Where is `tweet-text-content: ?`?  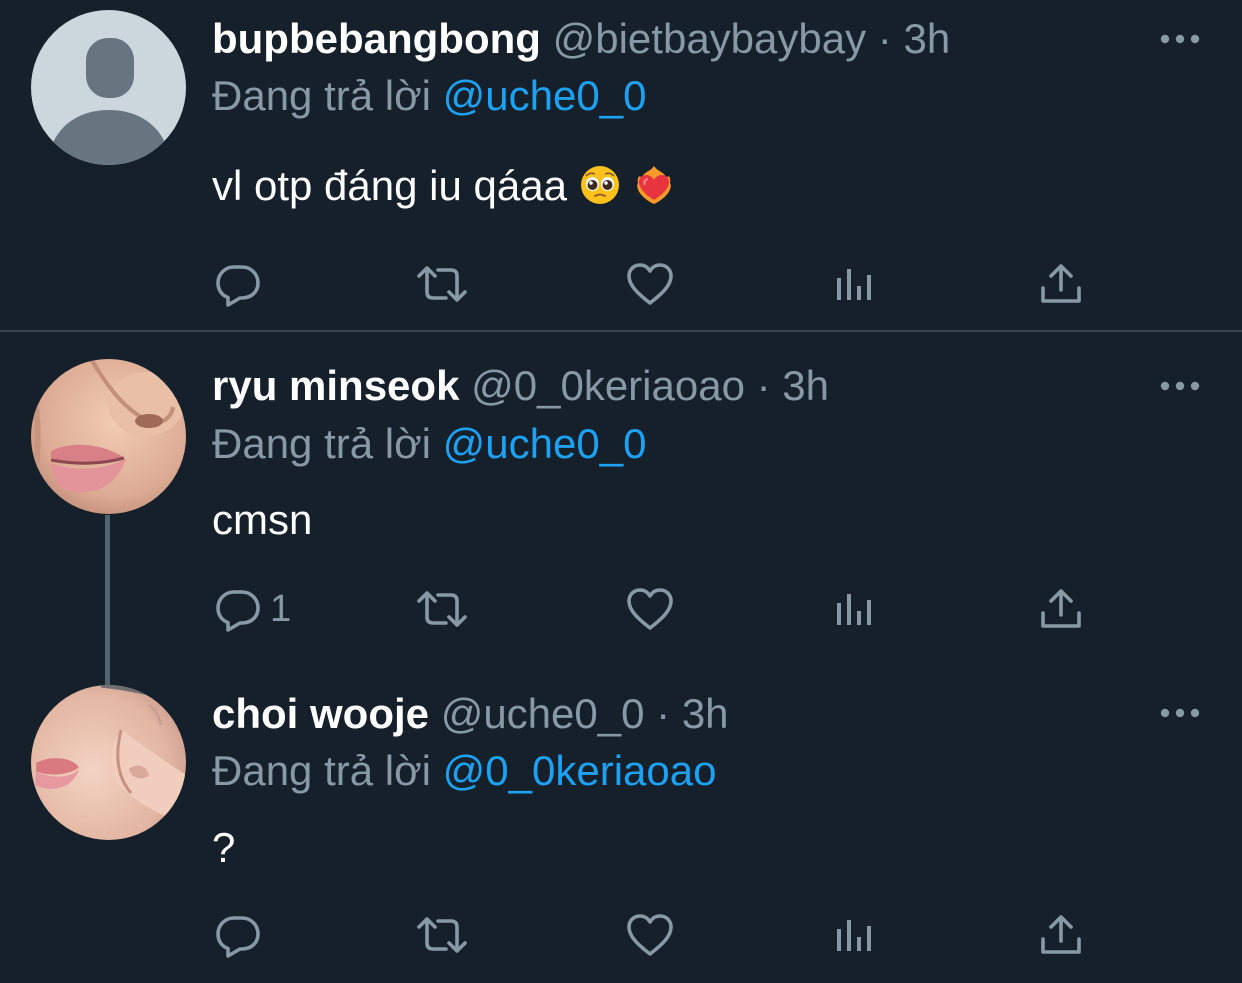 tweet-text-content: ? is located at coordinates (224, 847).